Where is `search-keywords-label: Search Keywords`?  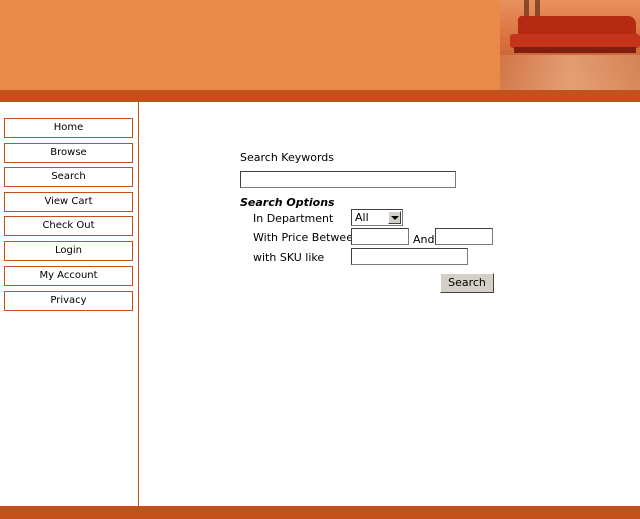
search-keywords-label: Search Keywords is located at coordinates (287, 157).